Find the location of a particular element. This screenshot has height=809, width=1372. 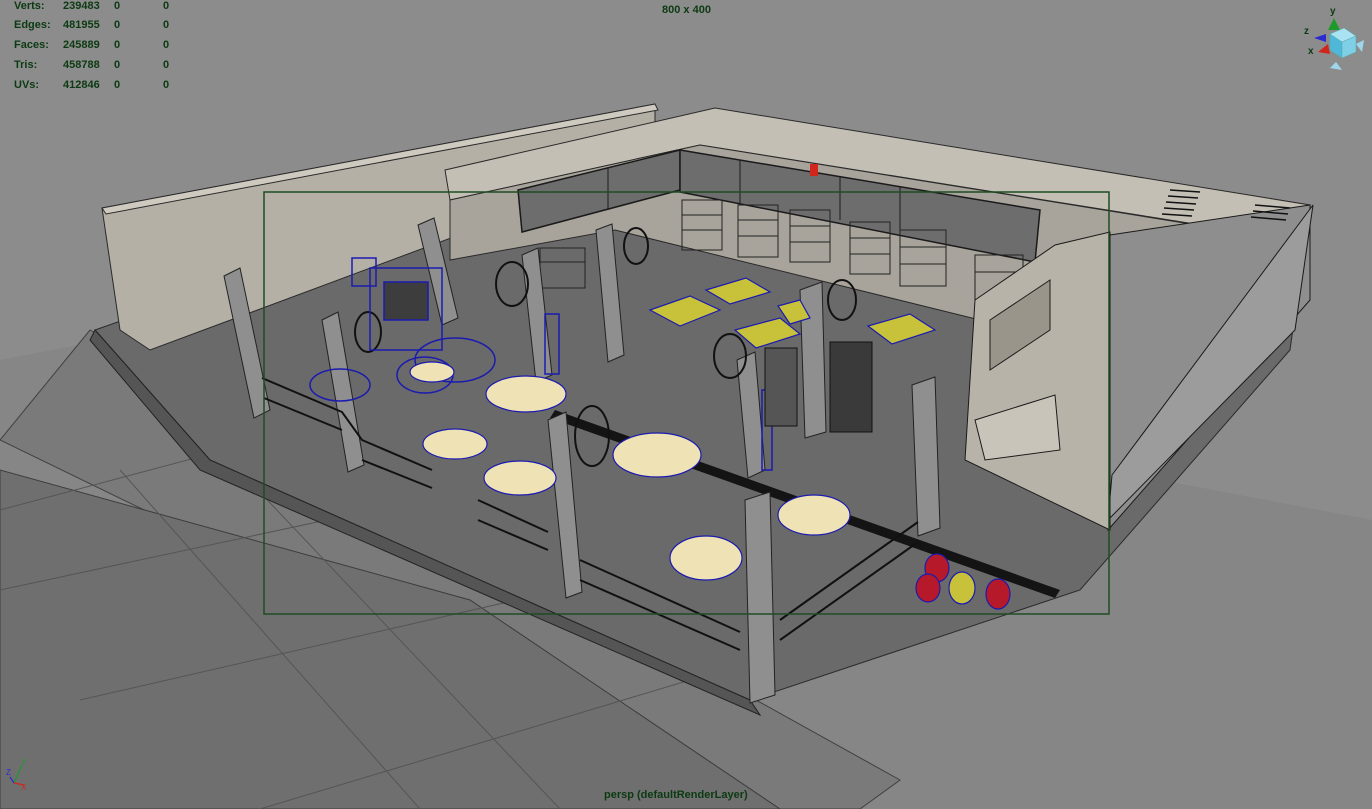

view-cube-icon: y z x is located at coordinates (1333, 38).